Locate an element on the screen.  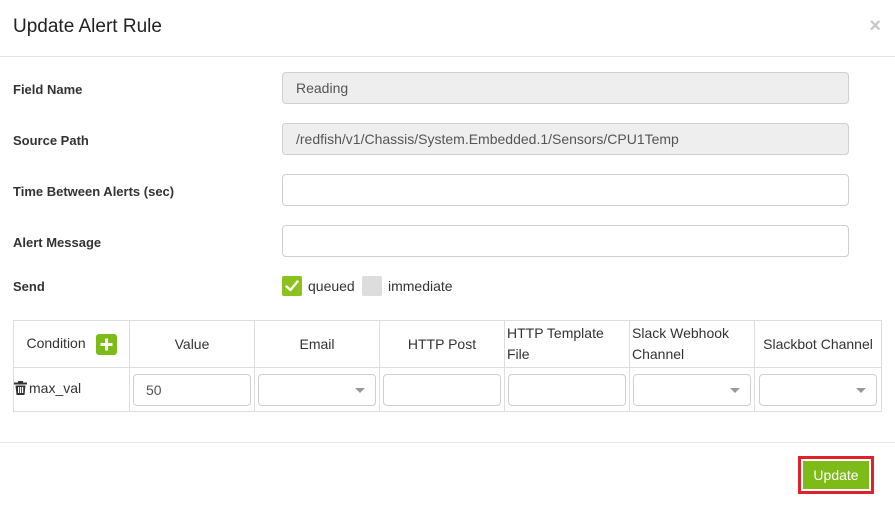
time-between-alerts-input is located at coordinates (565, 190).